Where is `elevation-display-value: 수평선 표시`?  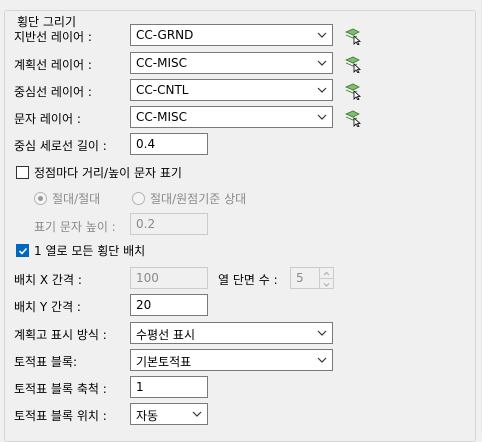
elevation-display-value: 수평선 표시 is located at coordinates (166, 335).